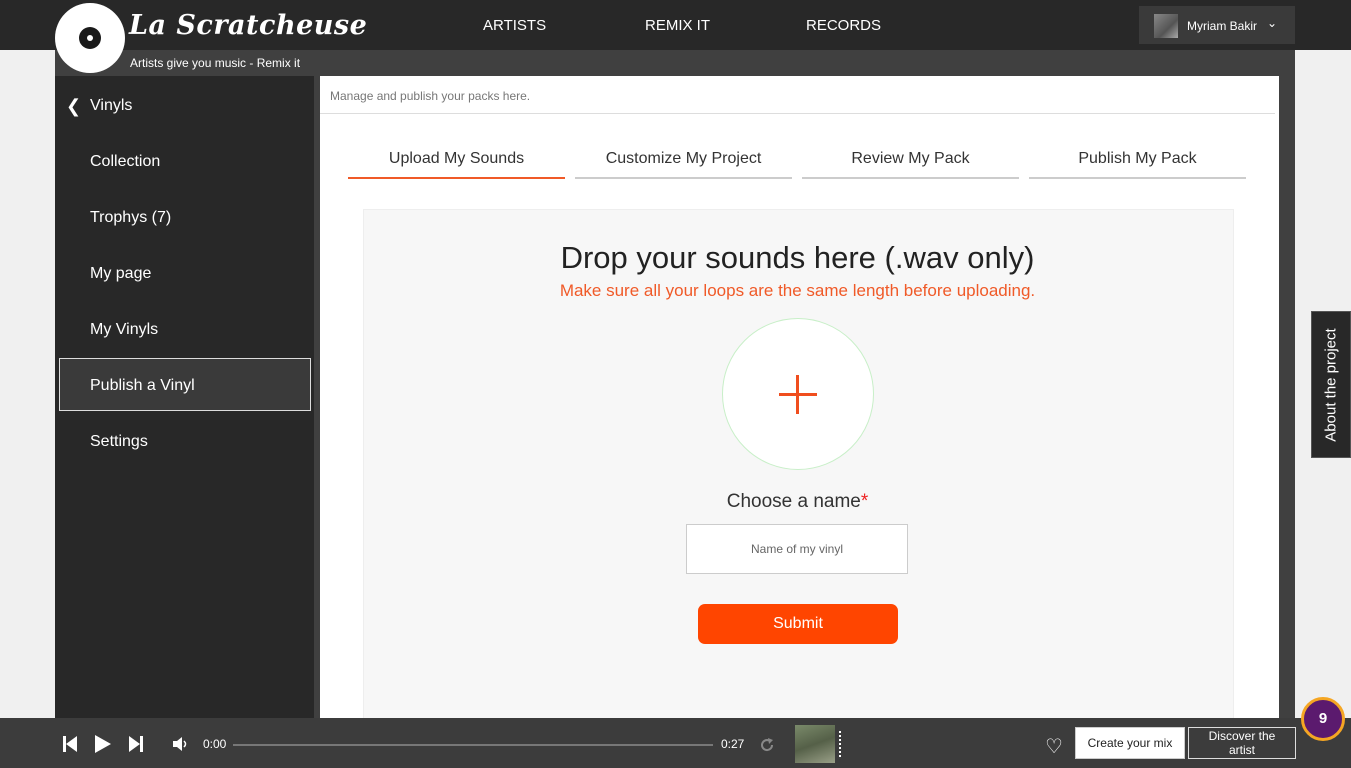  Describe the element at coordinates (248, 25) in the screenshot. I see `brand-name: La Scratcheuse` at that location.